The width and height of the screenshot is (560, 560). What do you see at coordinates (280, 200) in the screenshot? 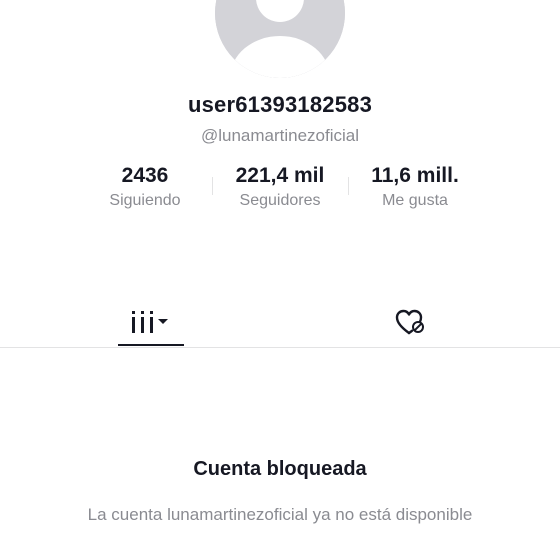
I see `followers-label: Seguidores` at bounding box center [280, 200].